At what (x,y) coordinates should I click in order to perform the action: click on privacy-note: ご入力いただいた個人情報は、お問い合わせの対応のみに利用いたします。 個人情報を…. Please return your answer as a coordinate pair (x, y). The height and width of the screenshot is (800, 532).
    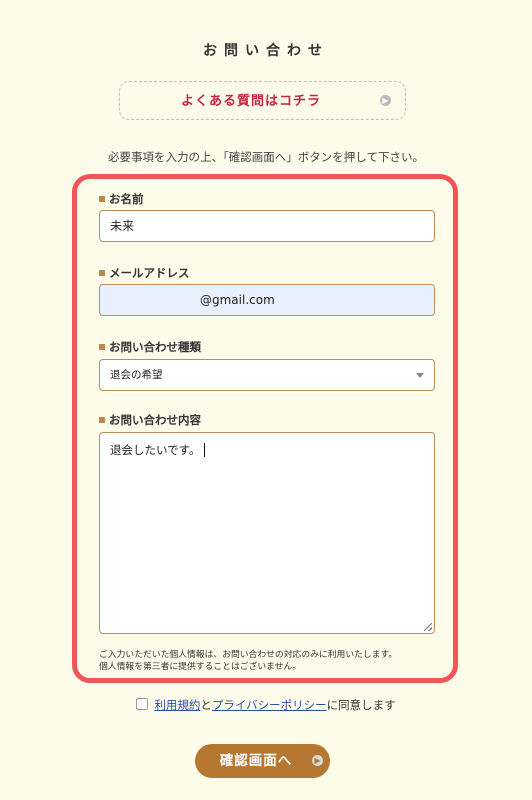
    Looking at the image, I should click on (248, 661).